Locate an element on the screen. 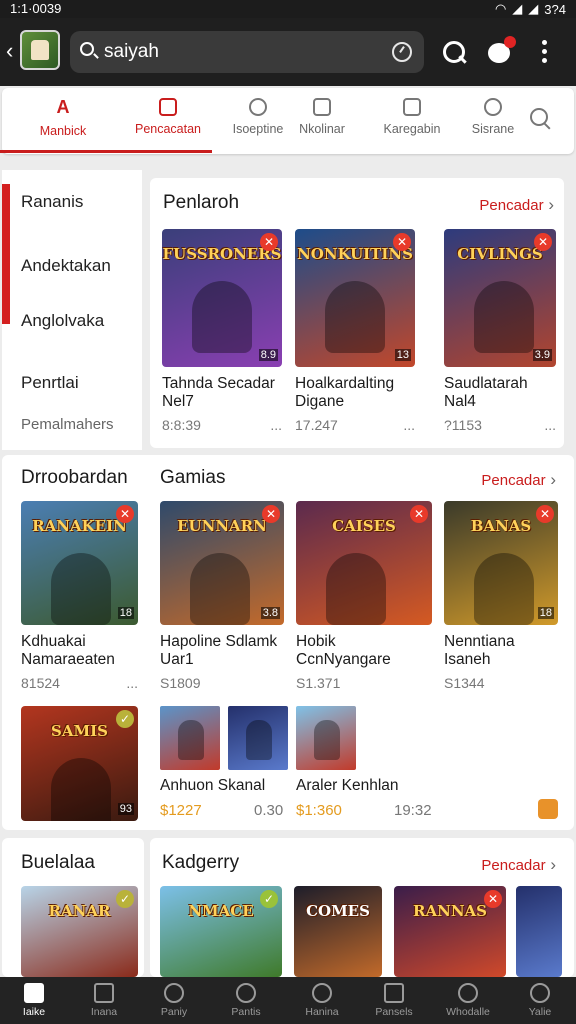 This screenshot has height=1024, width=576. game-meta: S1344 is located at coordinates (464, 683).